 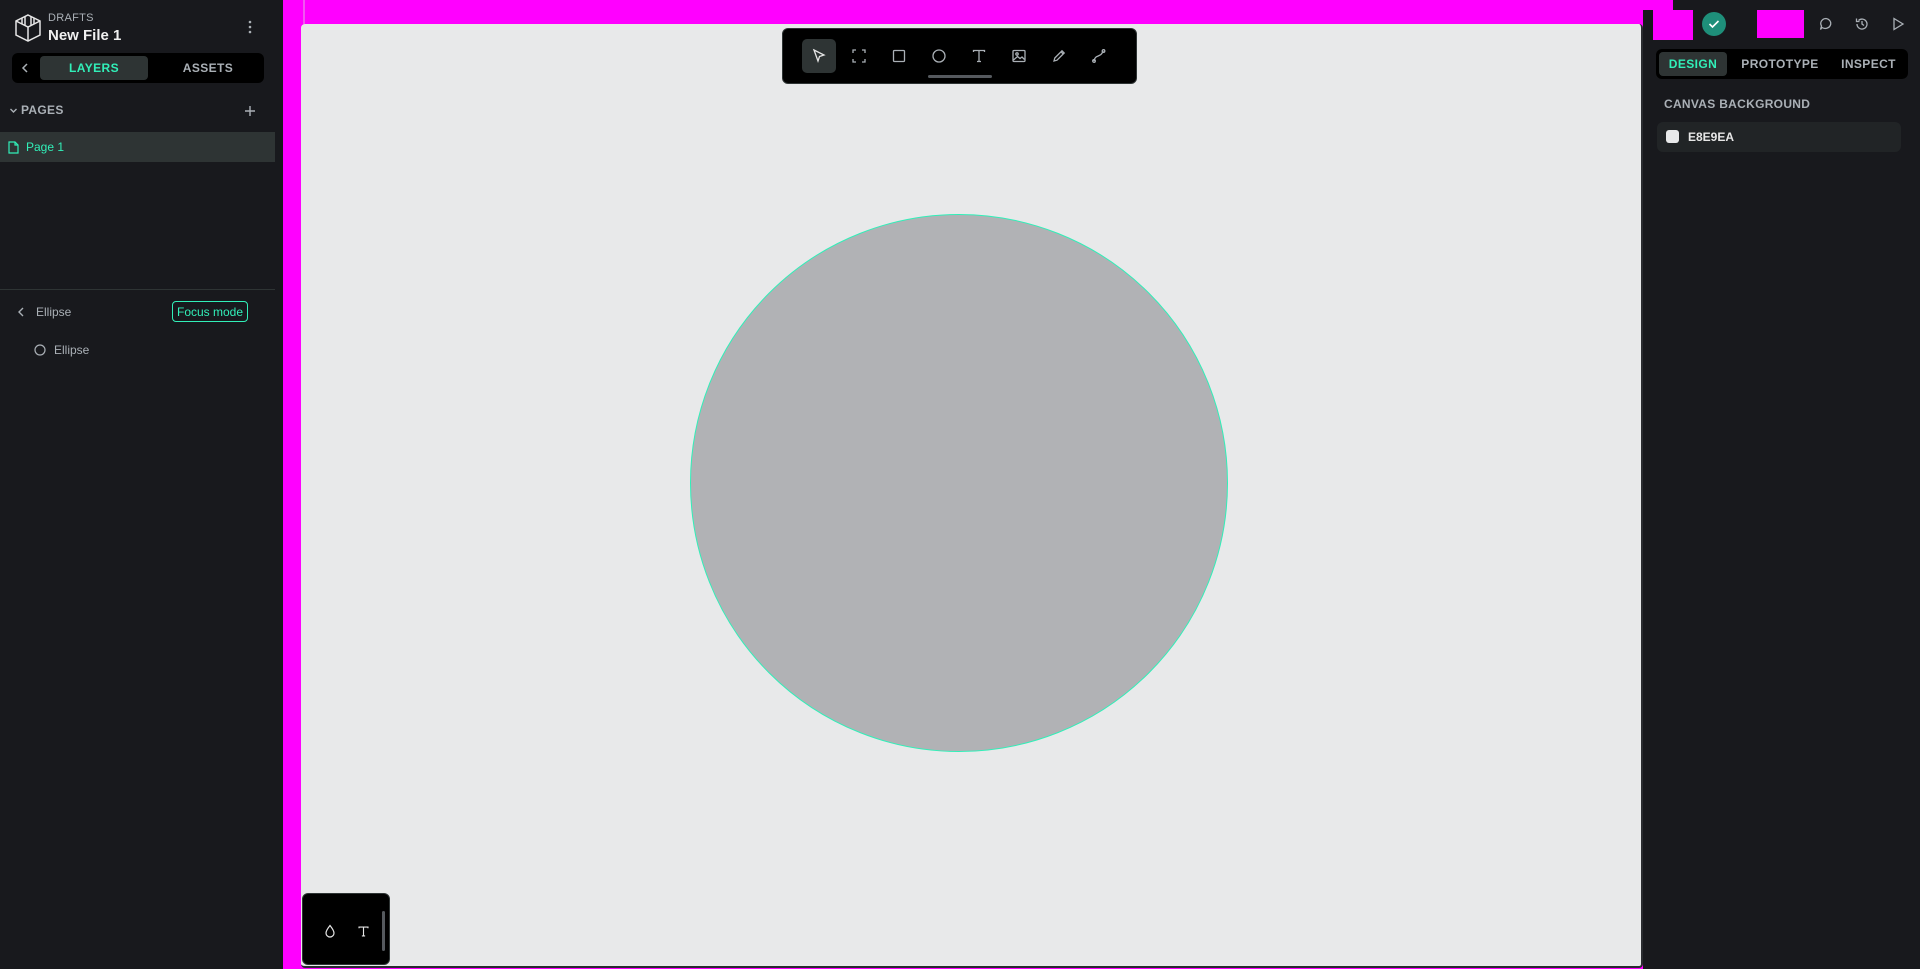 What do you see at coordinates (1693, 64) in the screenshot?
I see `tab-design: DESIGN` at bounding box center [1693, 64].